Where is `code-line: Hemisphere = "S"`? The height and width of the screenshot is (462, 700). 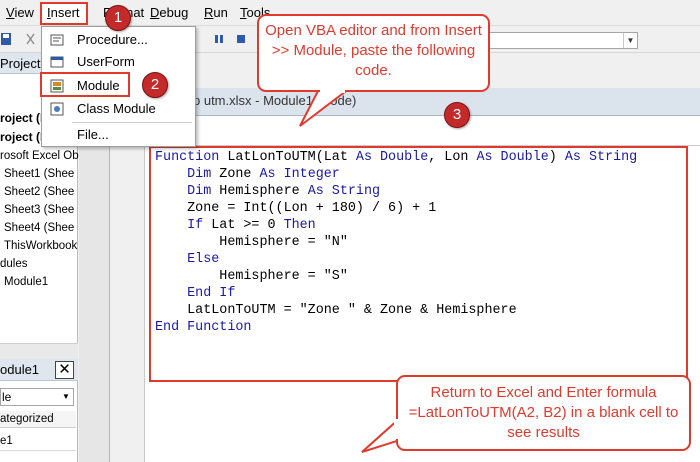 code-line: Hemisphere = "S" is located at coordinates (251, 276).